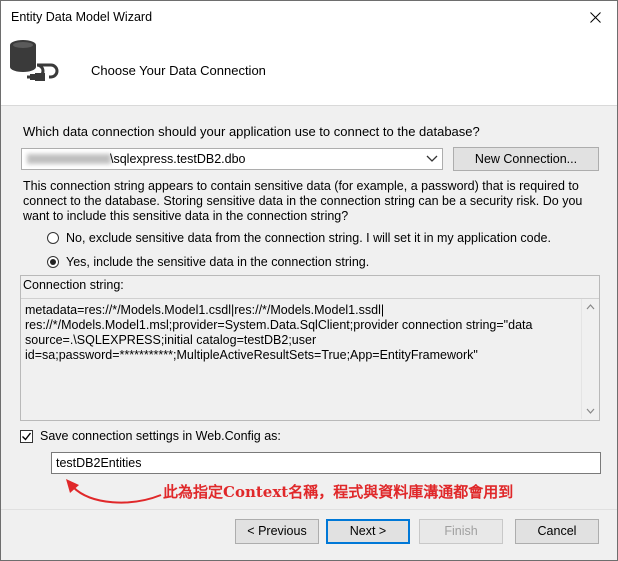  What do you see at coordinates (590, 411) in the screenshot?
I see `scroll-down-icon` at bounding box center [590, 411].